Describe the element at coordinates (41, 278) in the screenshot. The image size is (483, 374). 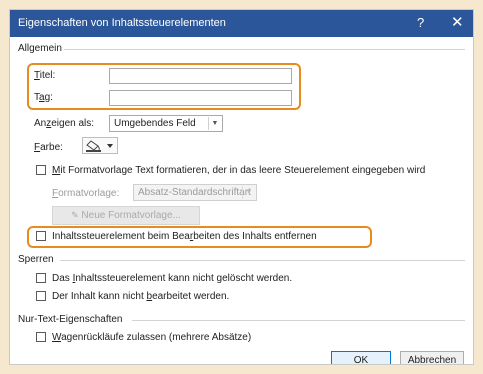
I see `cannot-delete-checkbox` at that location.